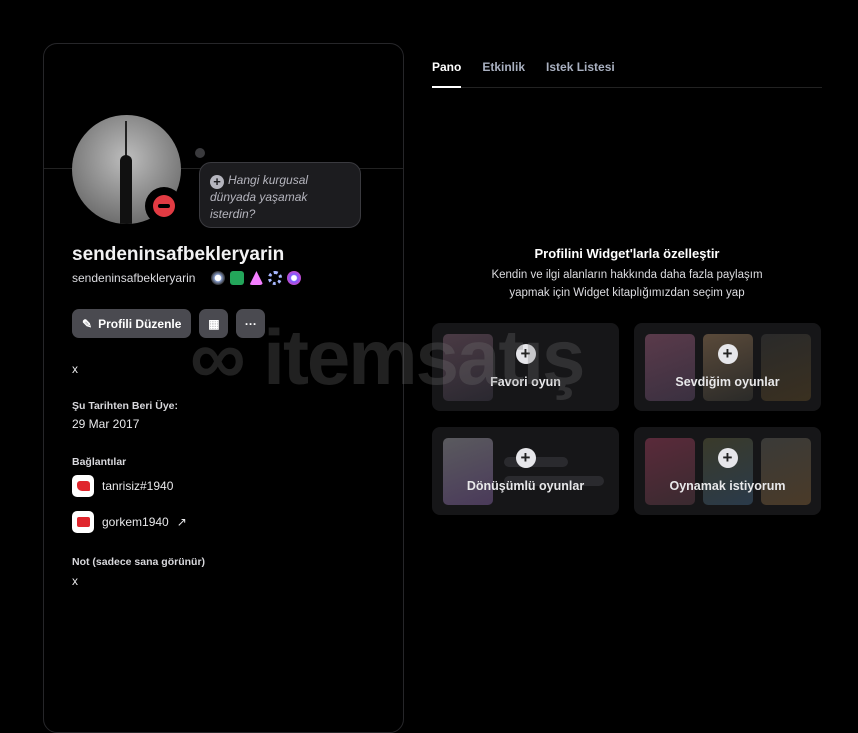  What do you see at coordinates (447, 74) in the screenshot?
I see `tab-pano: Pano` at bounding box center [447, 74].